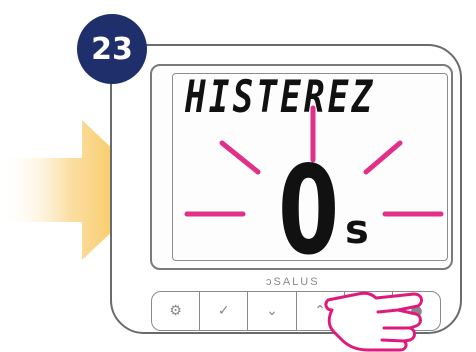 Image resolution: width=476 pixels, height=352 pixels. I want to click on check-icon: ✓, so click(223, 311).